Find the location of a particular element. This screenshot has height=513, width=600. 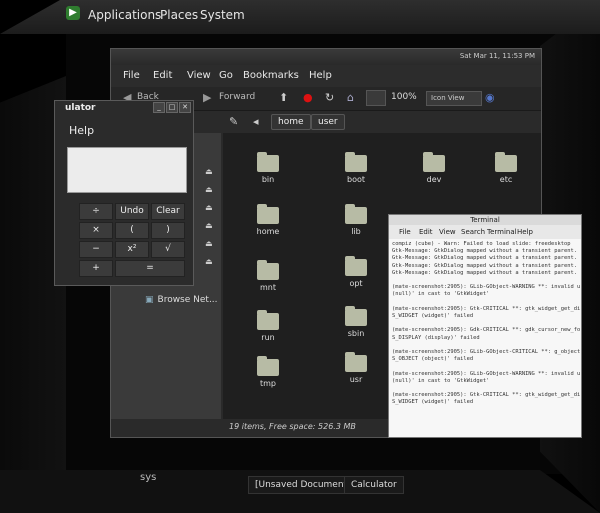

maximize-icon: □ is located at coordinates (172, 107).